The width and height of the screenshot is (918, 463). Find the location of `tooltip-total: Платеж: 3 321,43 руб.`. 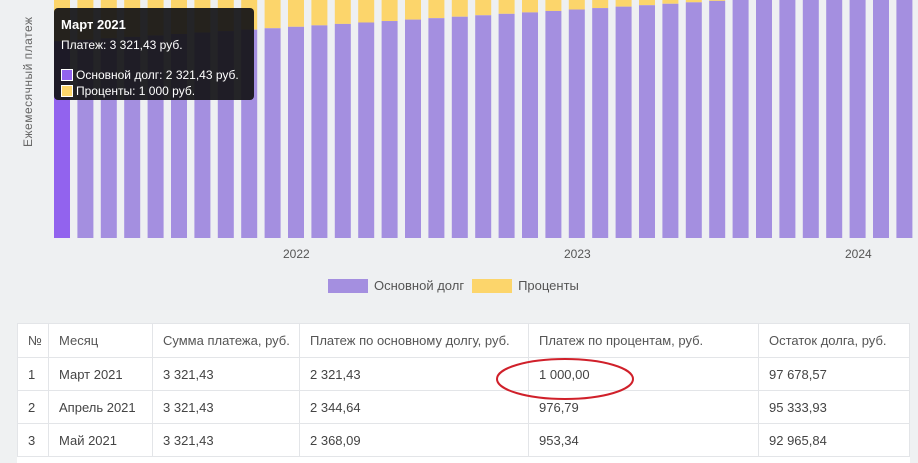

tooltip-total: Платеж: 3 321,43 руб. is located at coordinates (122, 45).